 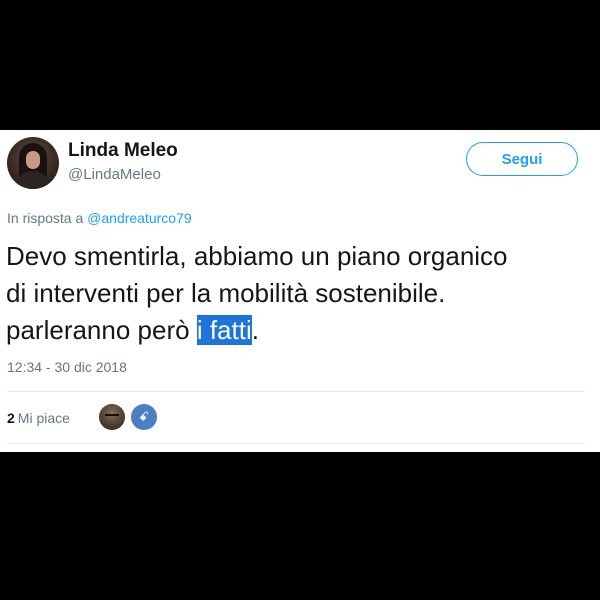 I want to click on display-name: Linda Meleo, so click(x=123, y=151).